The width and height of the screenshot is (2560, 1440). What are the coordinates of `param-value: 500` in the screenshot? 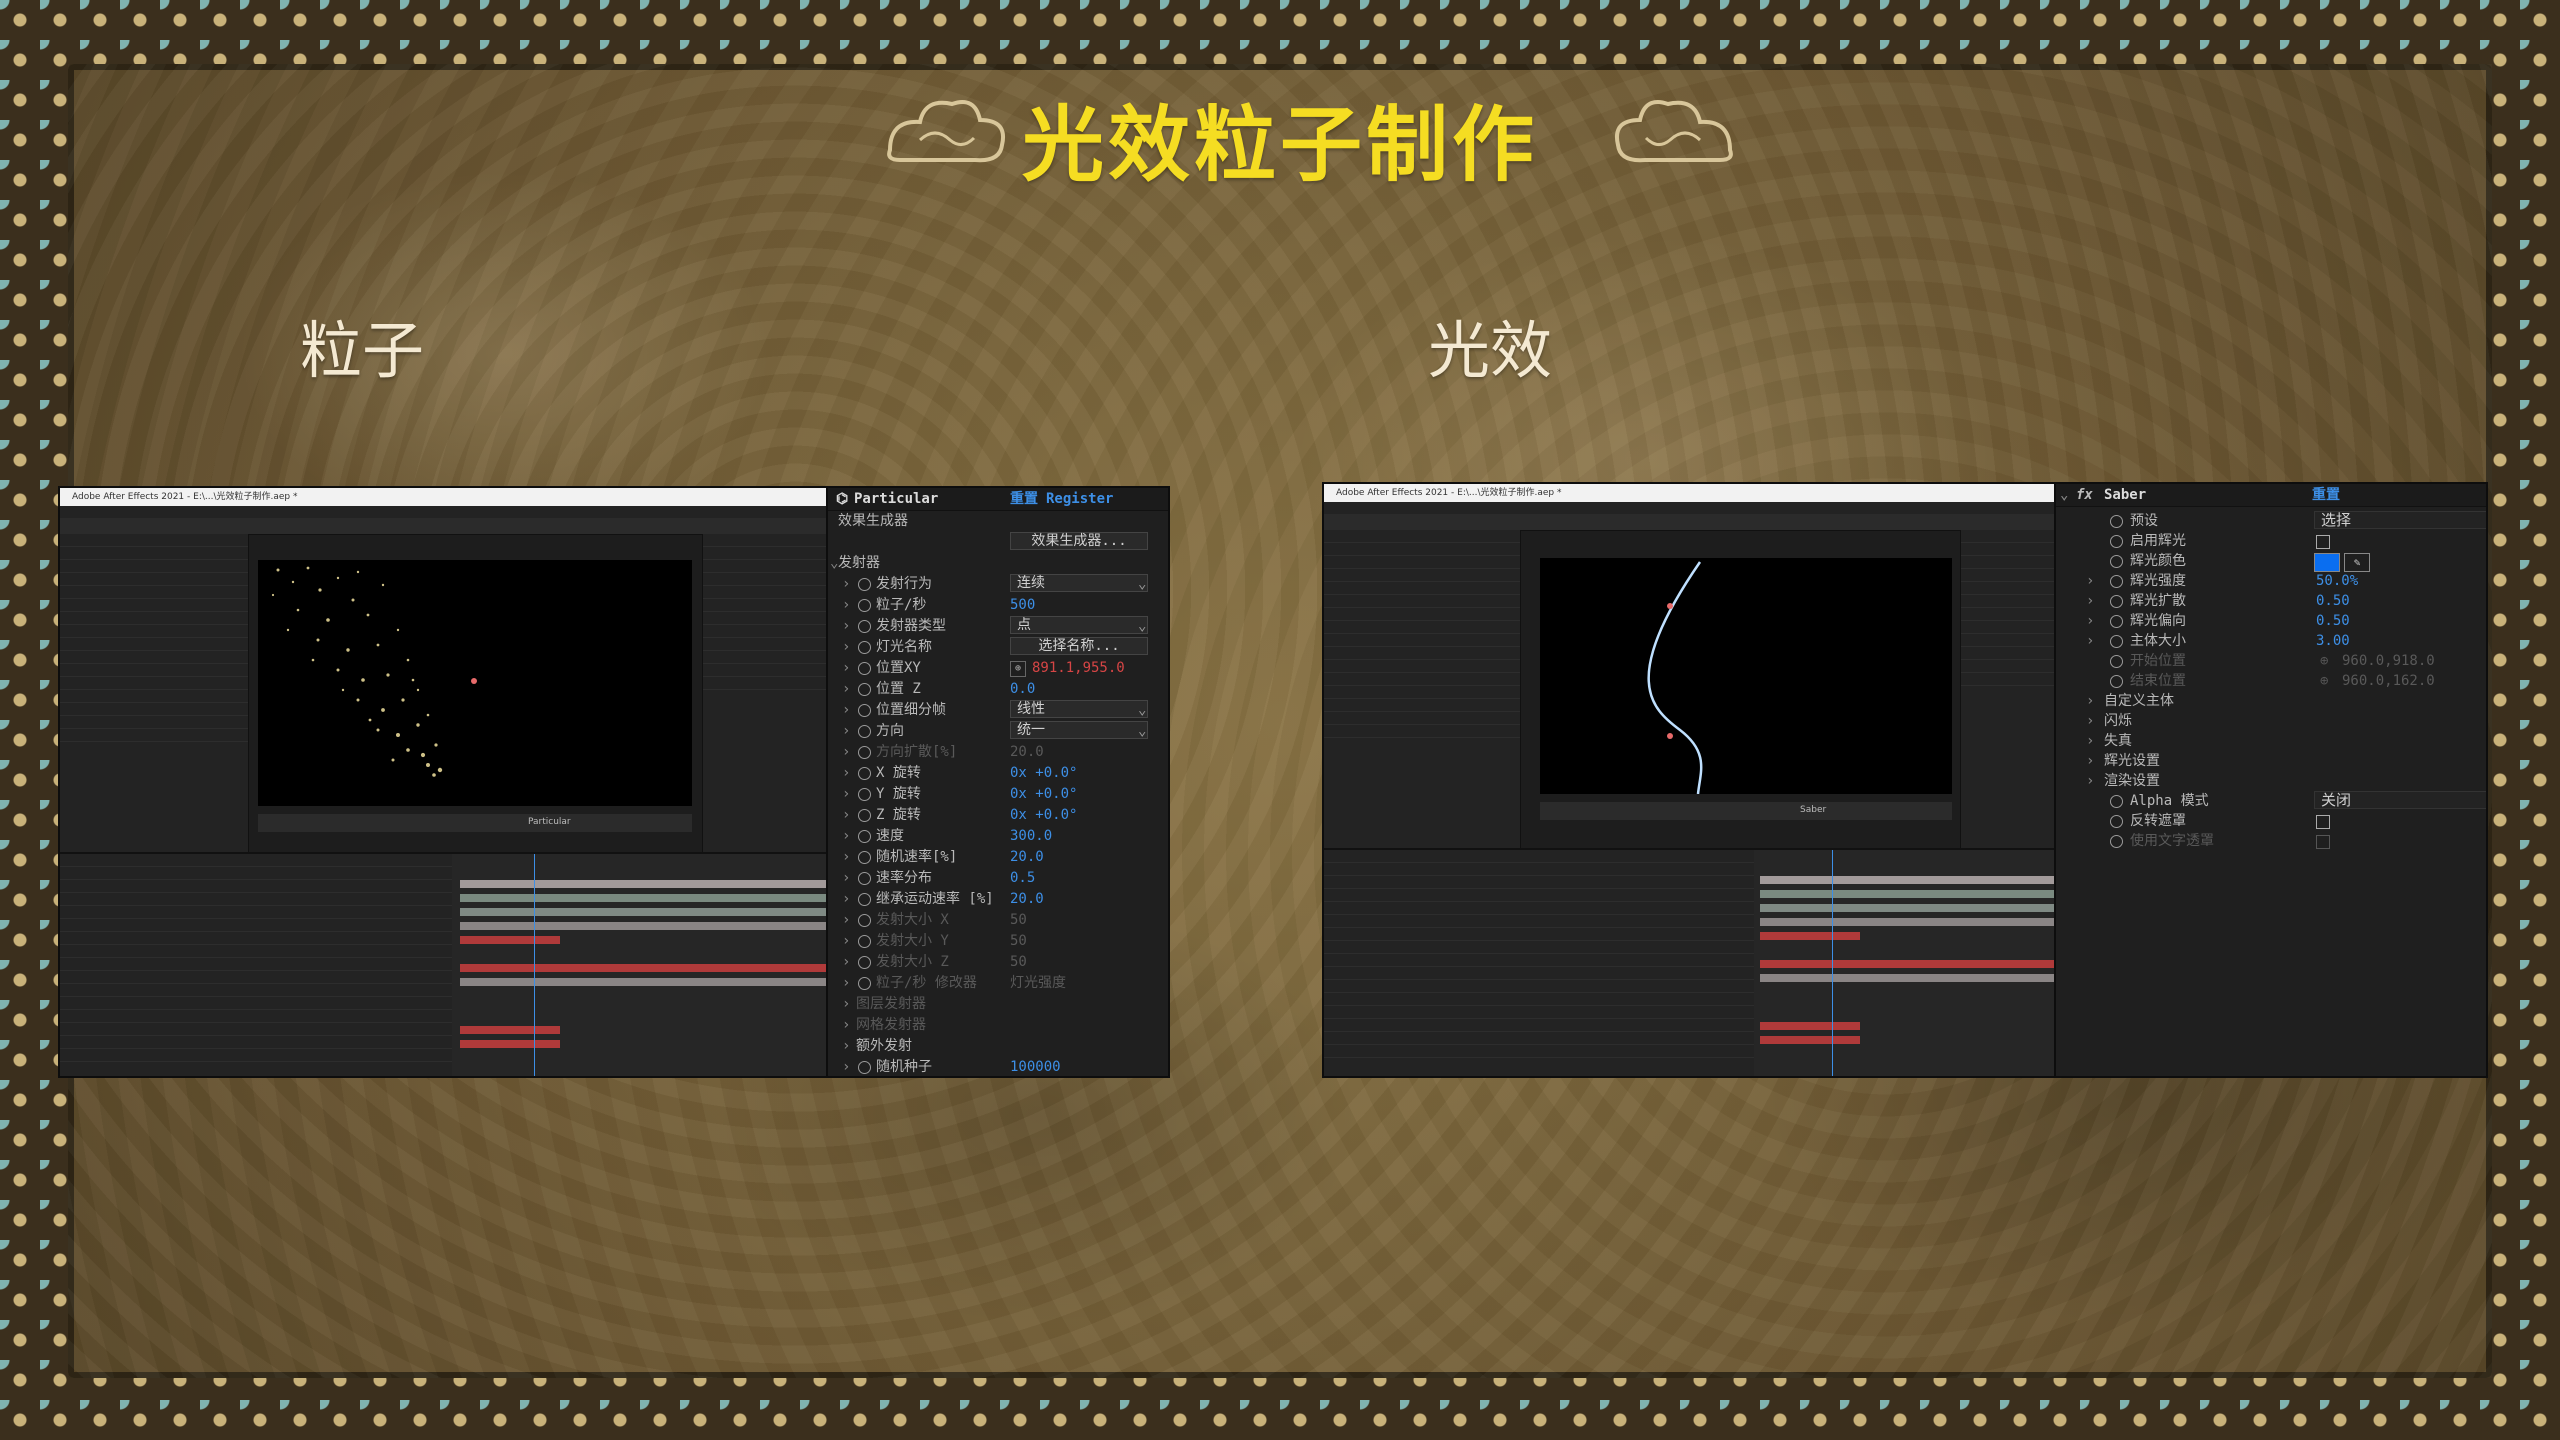 It's located at (1022, 605).